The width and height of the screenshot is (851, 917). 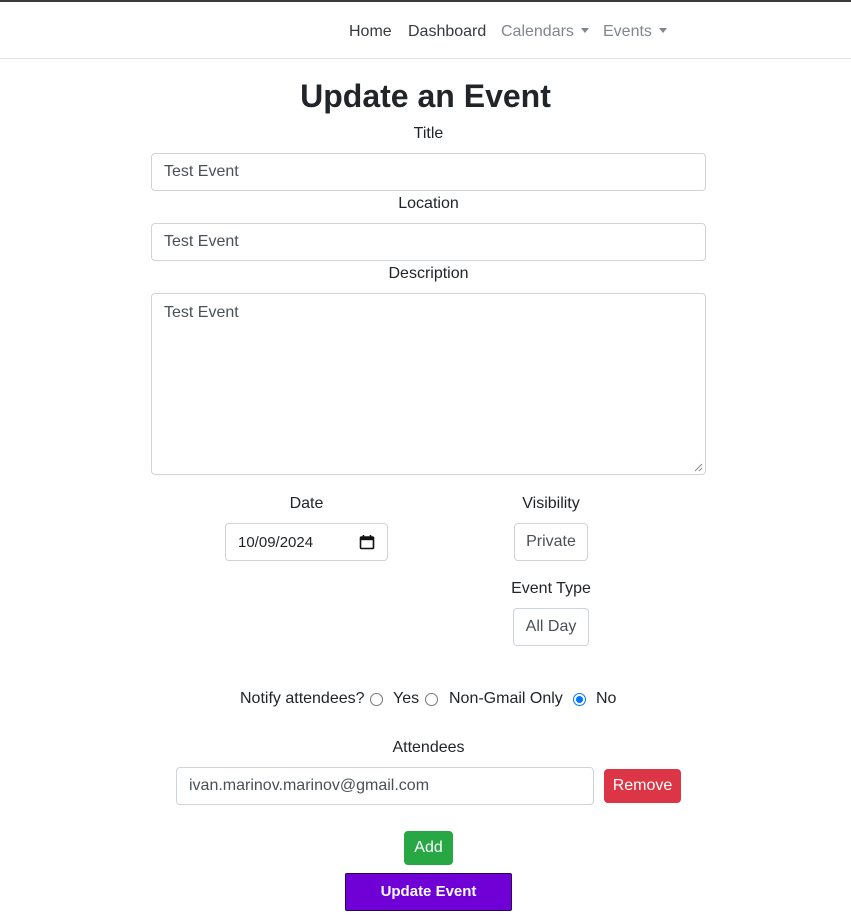 I want to click on nav-calendars-dropdown: Calendars, so click(x=545, y=31).